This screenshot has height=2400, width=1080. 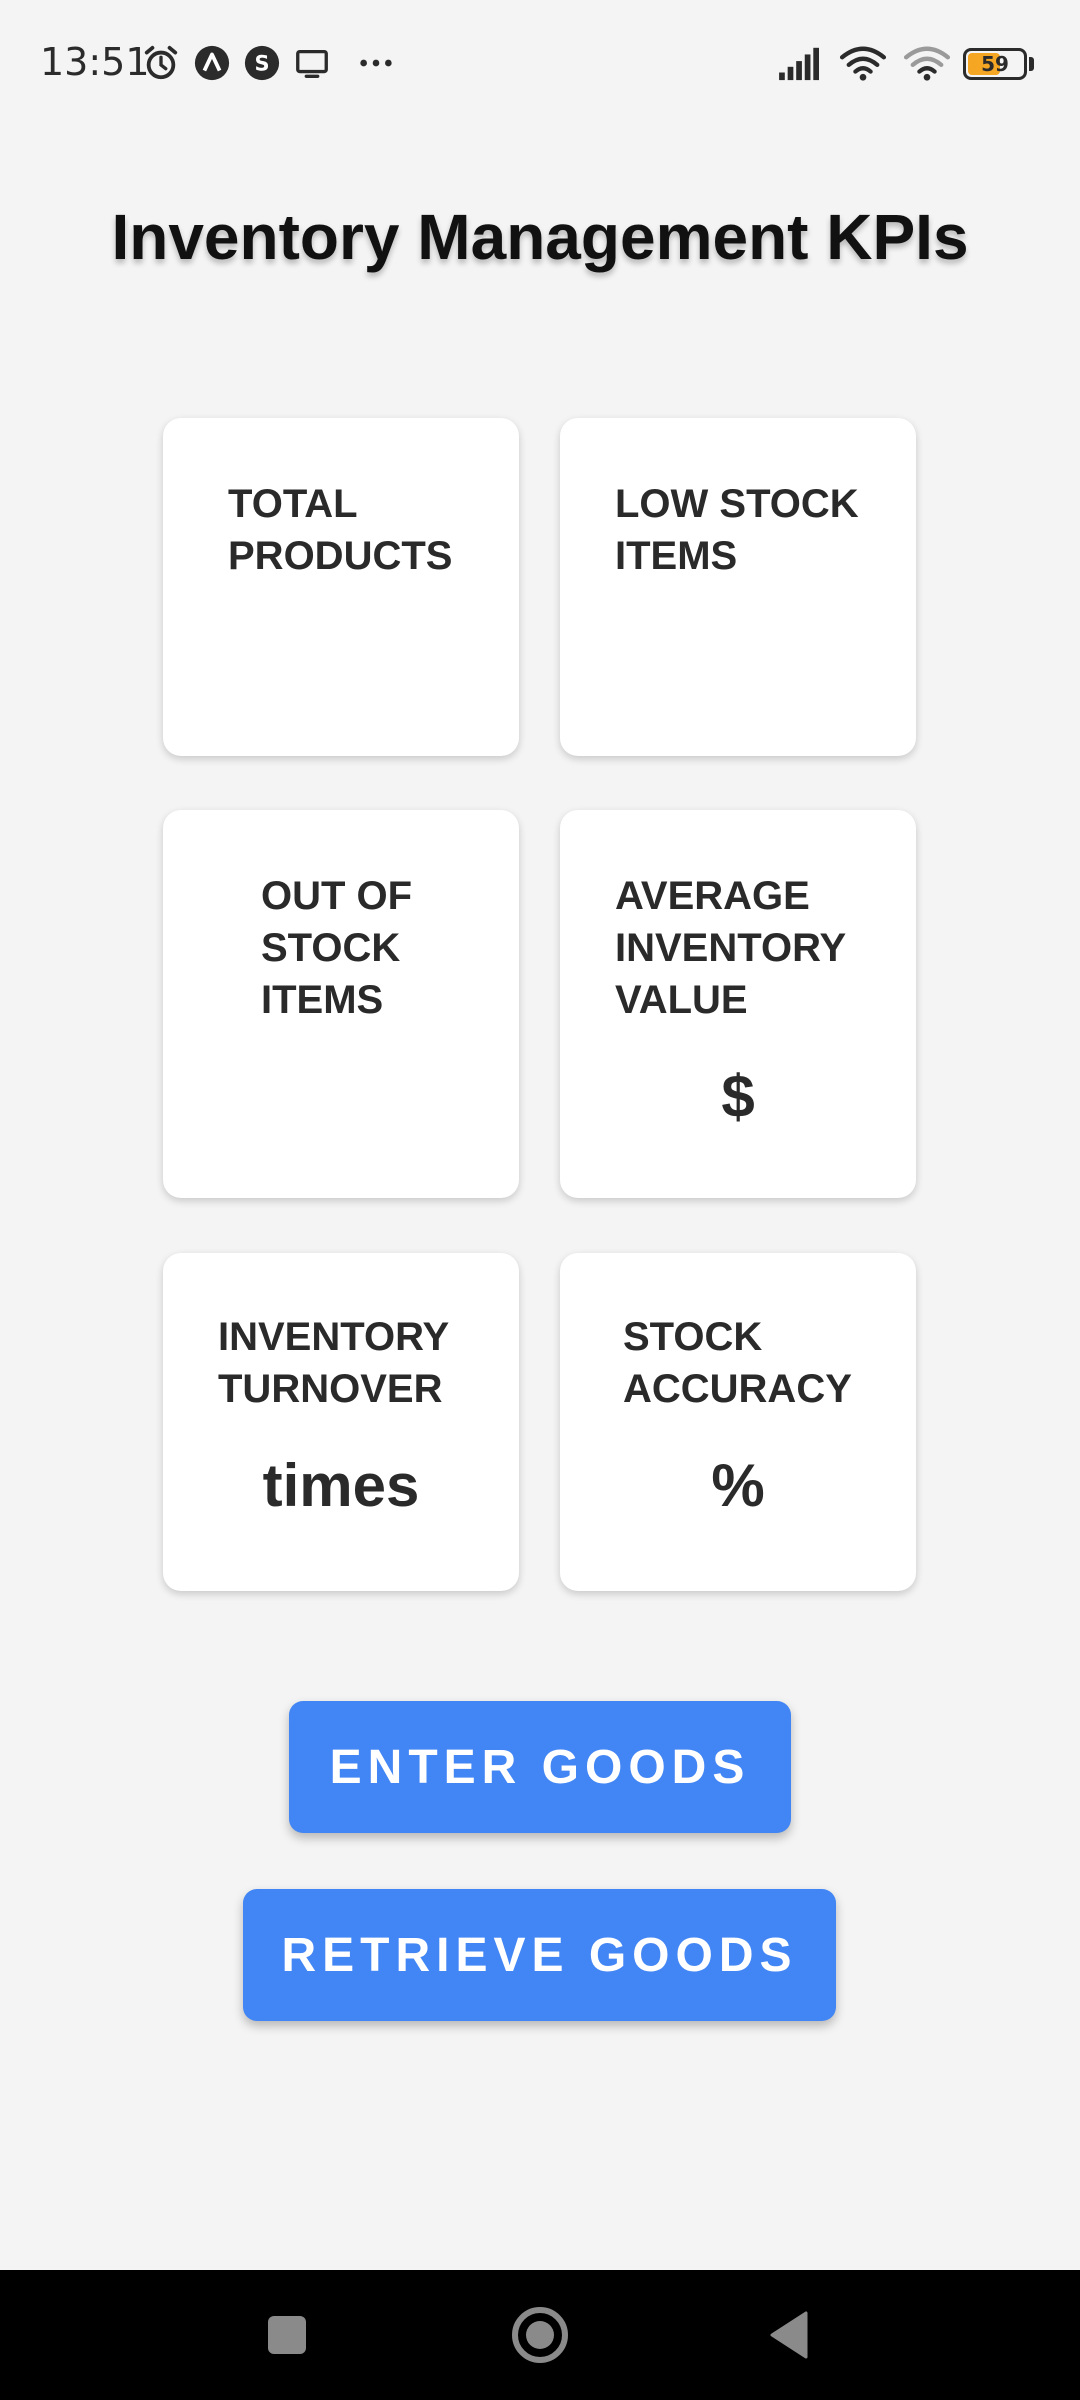 I want to click on home-icon, so click(x=540, y=2335).